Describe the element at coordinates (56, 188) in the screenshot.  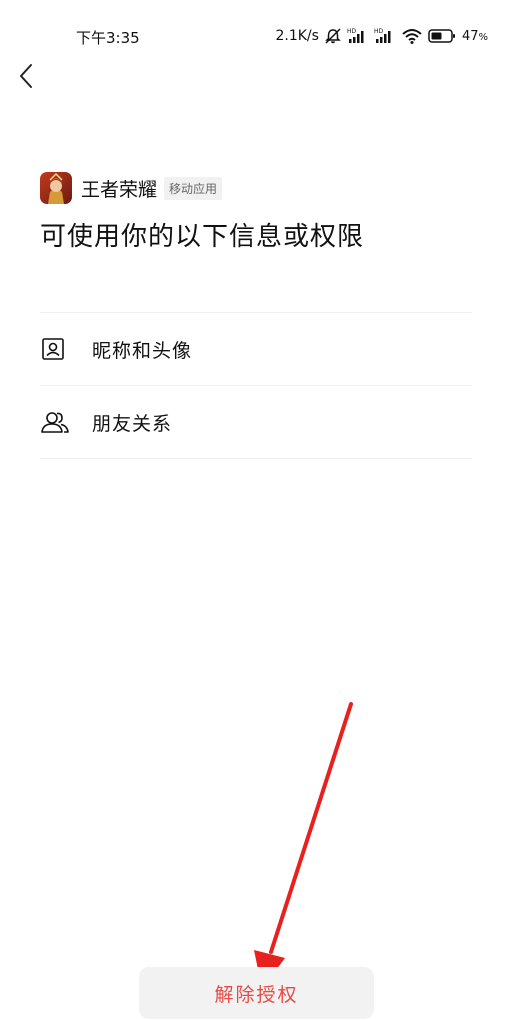
I see `app-icon` at that location.